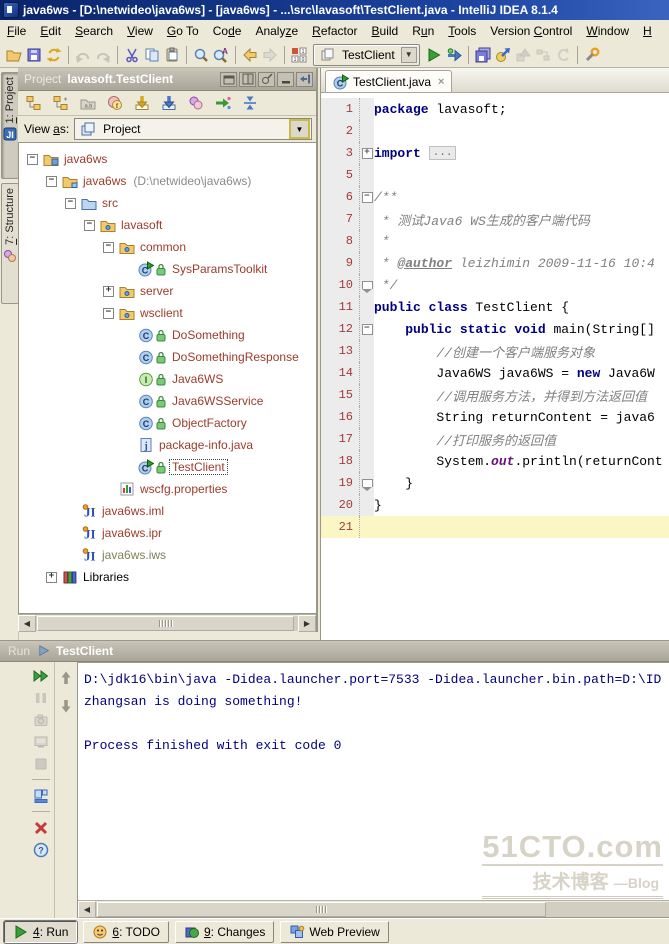  I want to click on close-icon, so click(41, 827).